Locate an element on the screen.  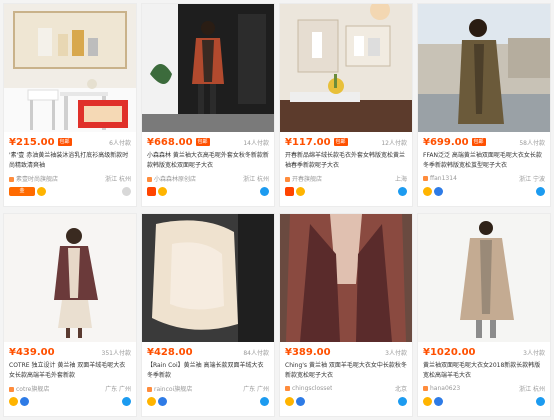
product-price: ¥389.00 is located at coordinates (308, 352).